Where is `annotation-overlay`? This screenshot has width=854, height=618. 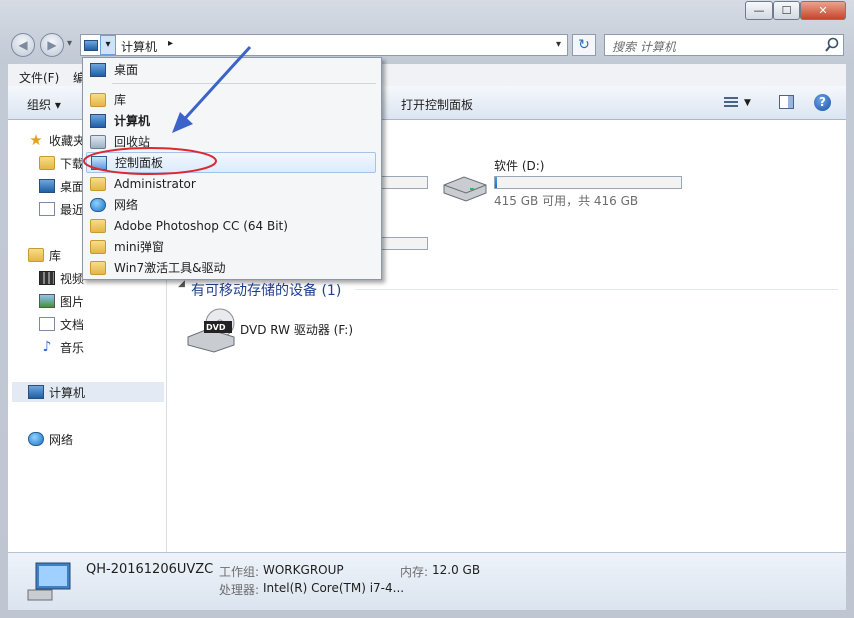 annotation-overlay is located at coordinates (167, 110).